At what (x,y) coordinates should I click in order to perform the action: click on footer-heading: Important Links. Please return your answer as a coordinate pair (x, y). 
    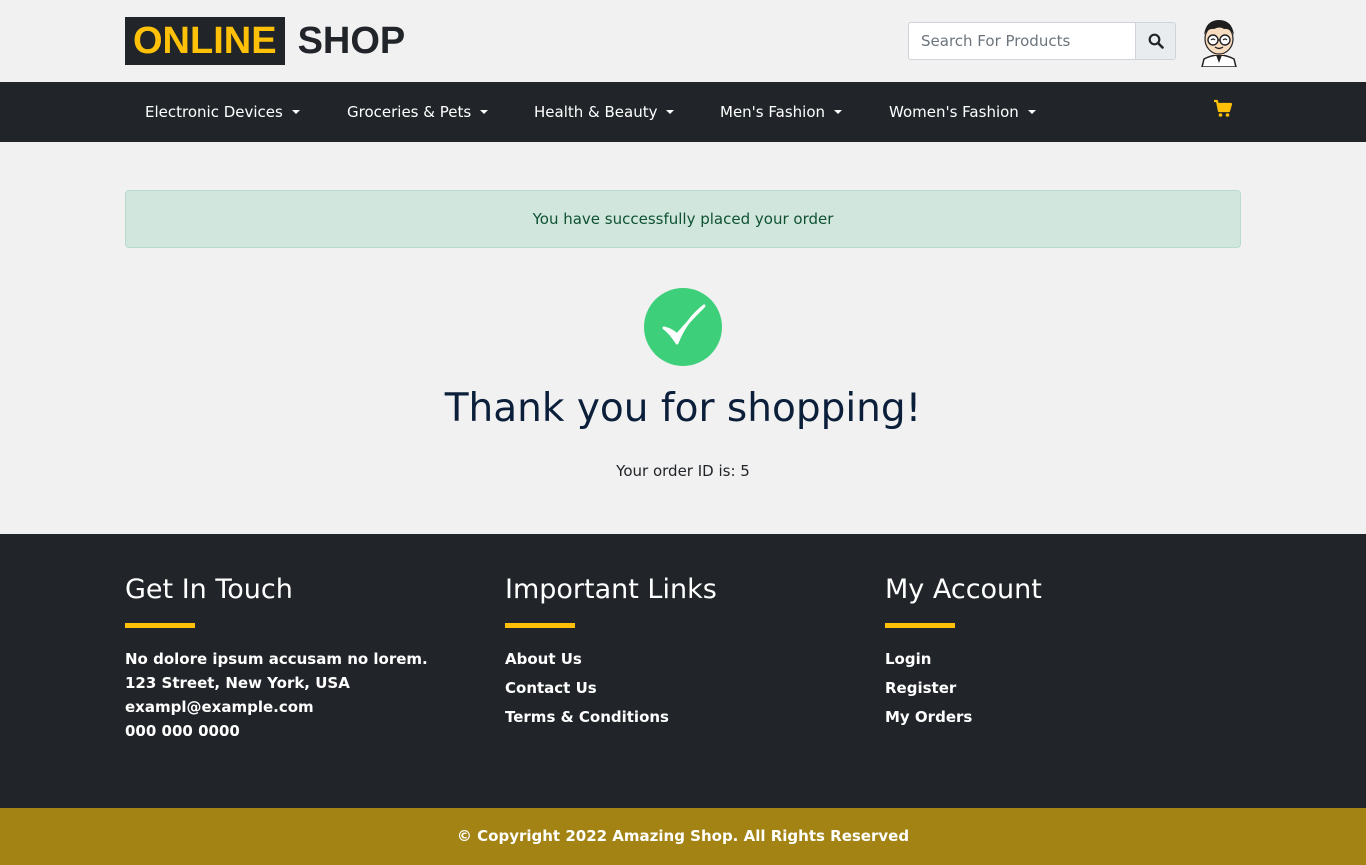
    Looking at the image, I should click on (611, 589).